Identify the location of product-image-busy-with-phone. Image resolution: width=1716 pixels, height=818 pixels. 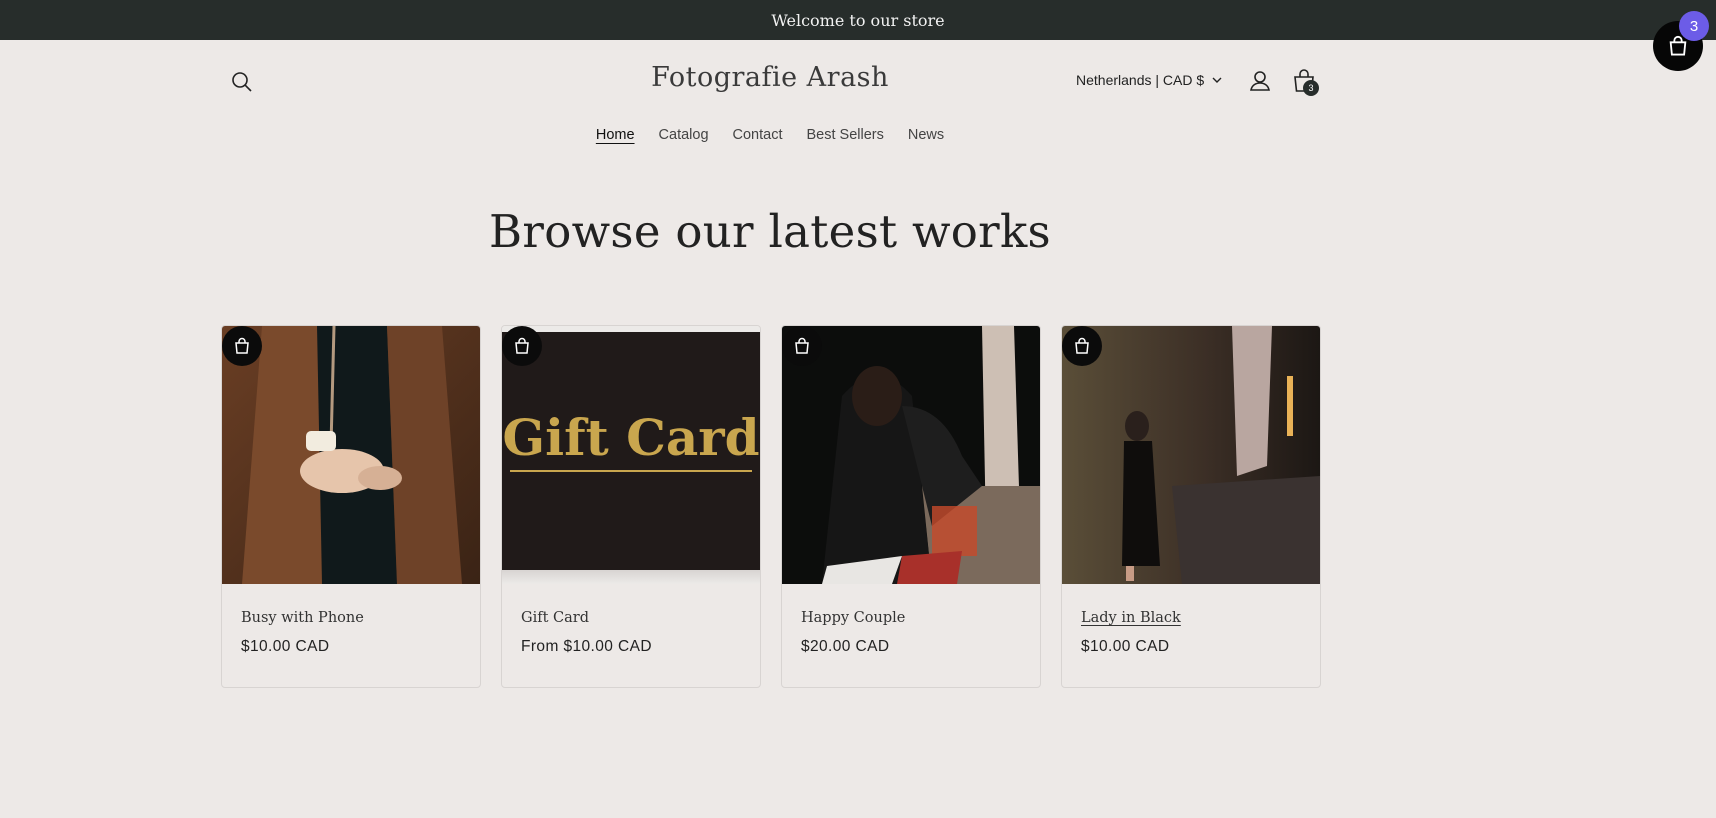
(351, 455).